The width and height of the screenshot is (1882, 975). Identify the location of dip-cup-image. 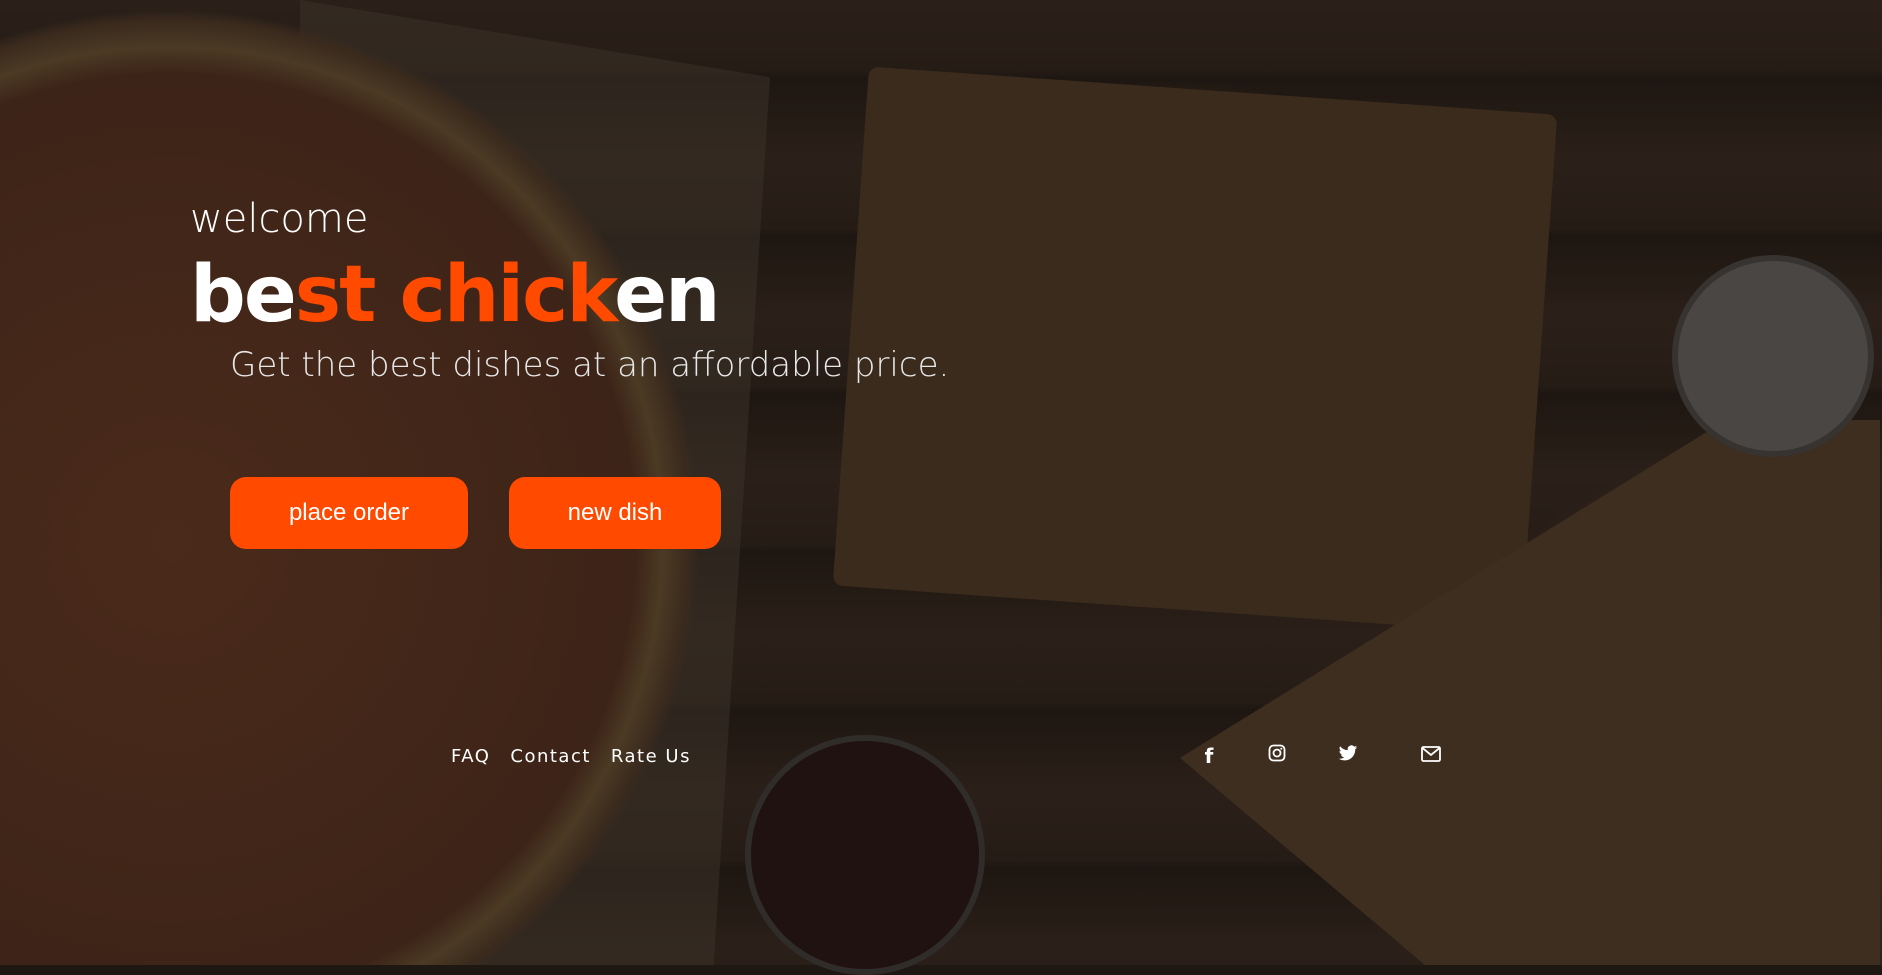
(1773, 356).